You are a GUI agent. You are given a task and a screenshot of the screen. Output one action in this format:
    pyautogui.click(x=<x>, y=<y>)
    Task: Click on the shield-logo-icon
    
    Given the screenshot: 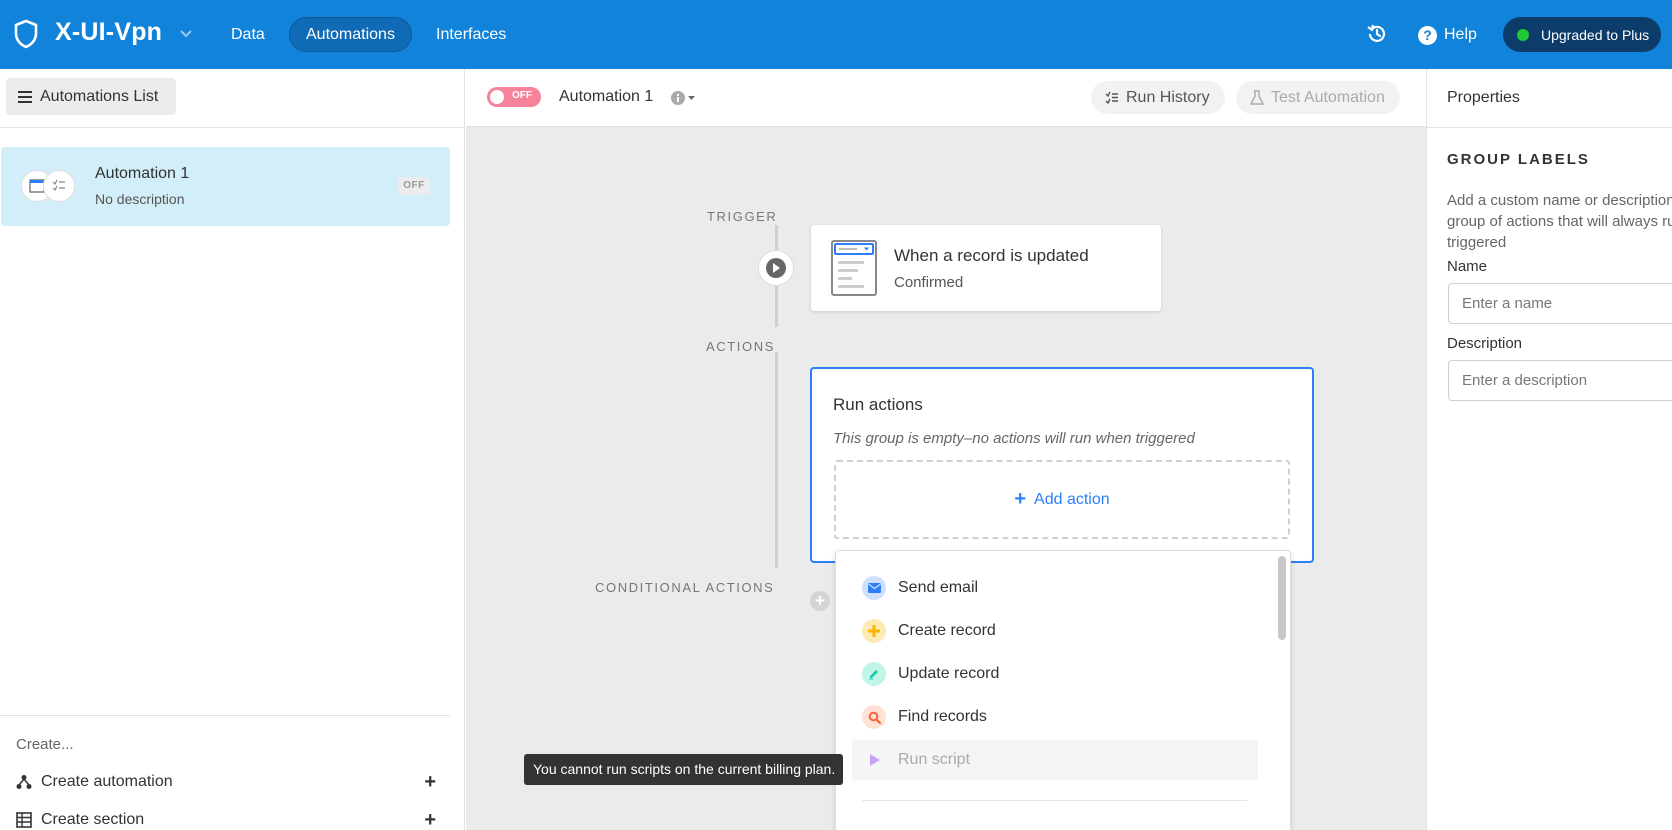 What is the action you would take?
    pyautogui.click(x=26, y=34)
    